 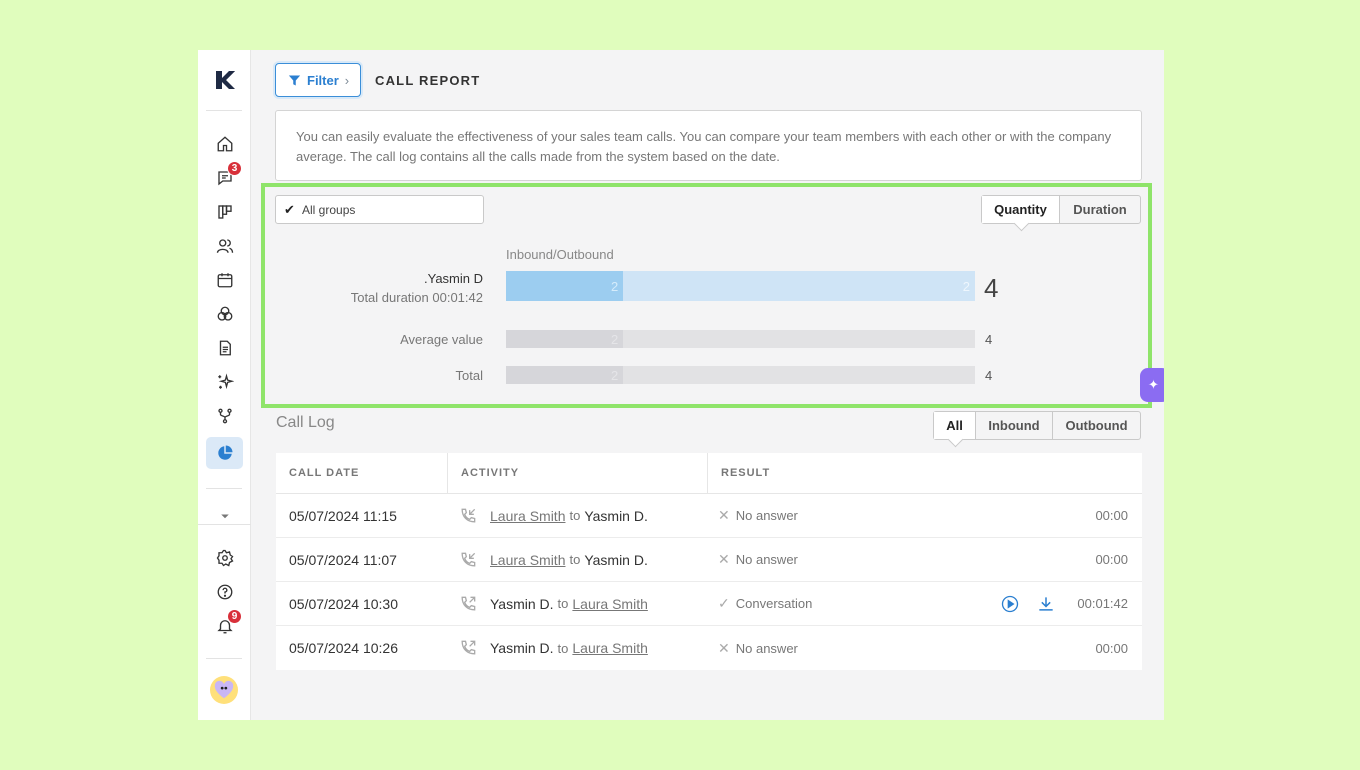 I want to click on download-icon, so click(x=1046, y=604).